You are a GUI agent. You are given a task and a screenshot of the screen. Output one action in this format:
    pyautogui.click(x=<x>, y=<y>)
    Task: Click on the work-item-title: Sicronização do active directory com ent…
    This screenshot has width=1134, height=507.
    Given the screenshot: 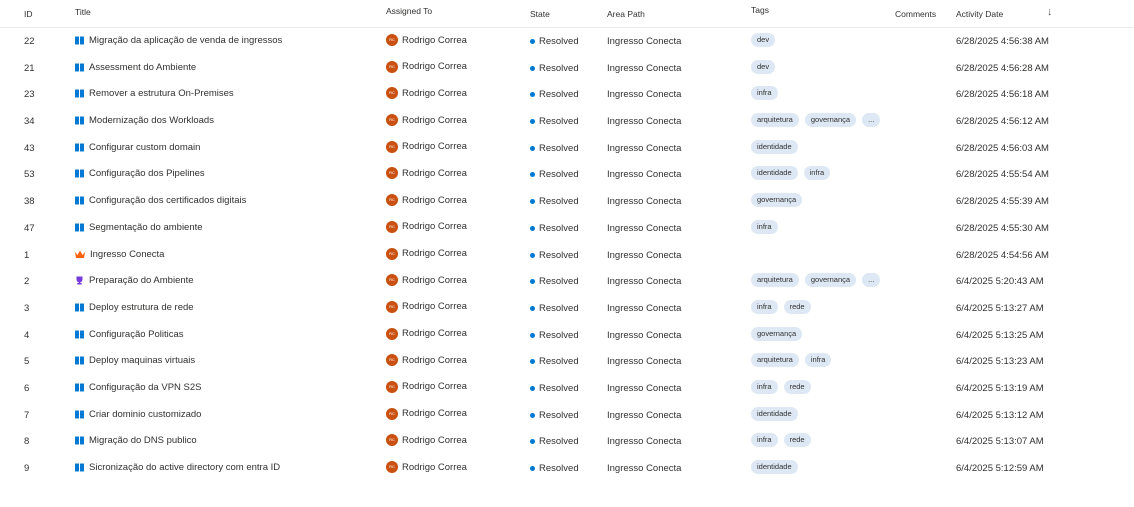 What is the action you would take?
    pyautogui.click(x=184, y=467)
    